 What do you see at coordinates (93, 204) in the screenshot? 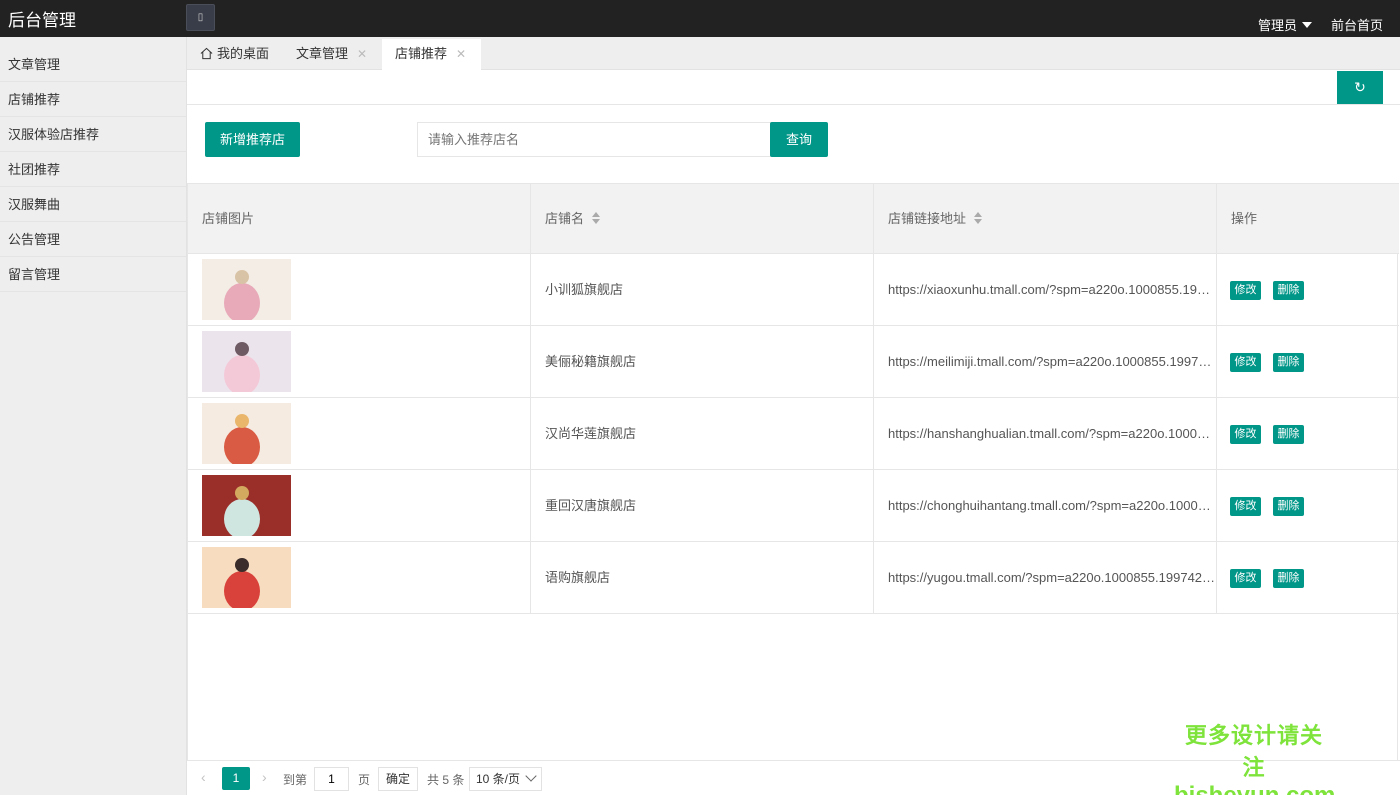
I see `sidebar-item-dance-music: 汉服舞曲` at bounding box center [93, 204].